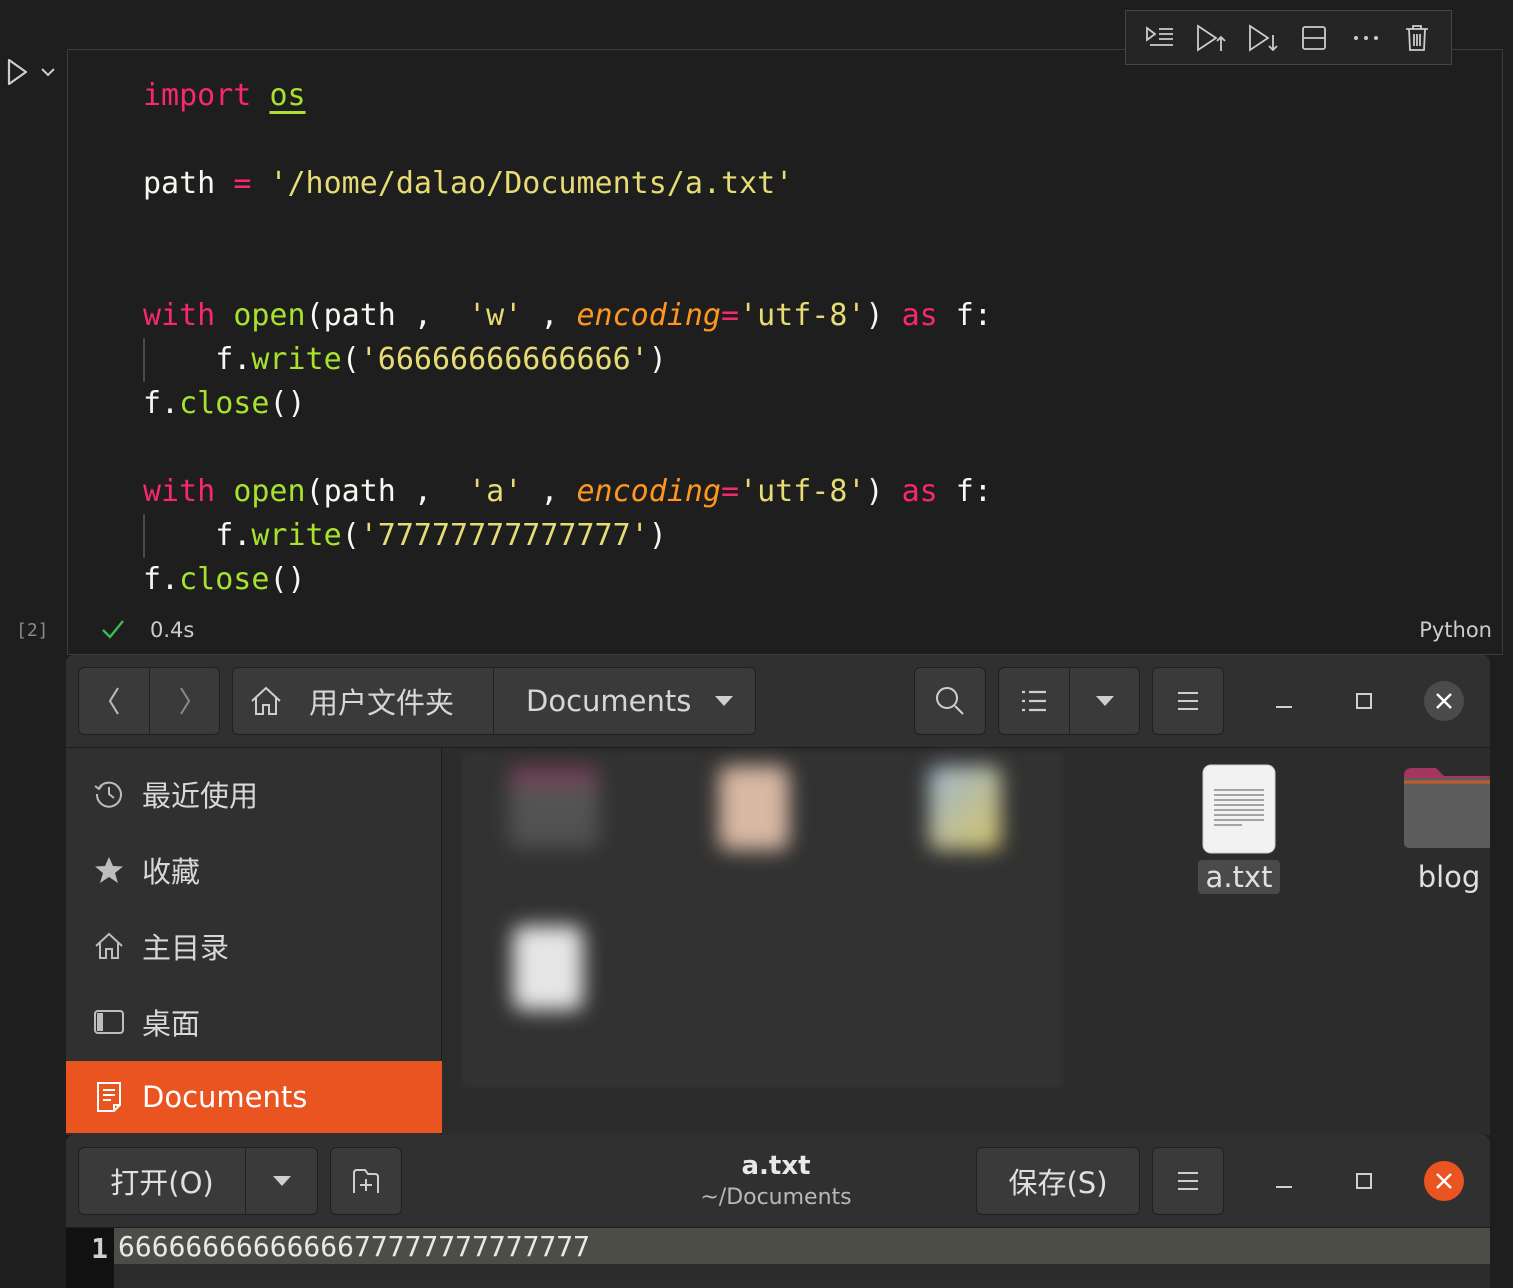 Image resolution: width=1513 pixels, height=1288 pixels. What do you see at coordinates (254, 946) in the screenshot?
I see `sidebar-item-home: 主目录` at bounding box center [254, 946].